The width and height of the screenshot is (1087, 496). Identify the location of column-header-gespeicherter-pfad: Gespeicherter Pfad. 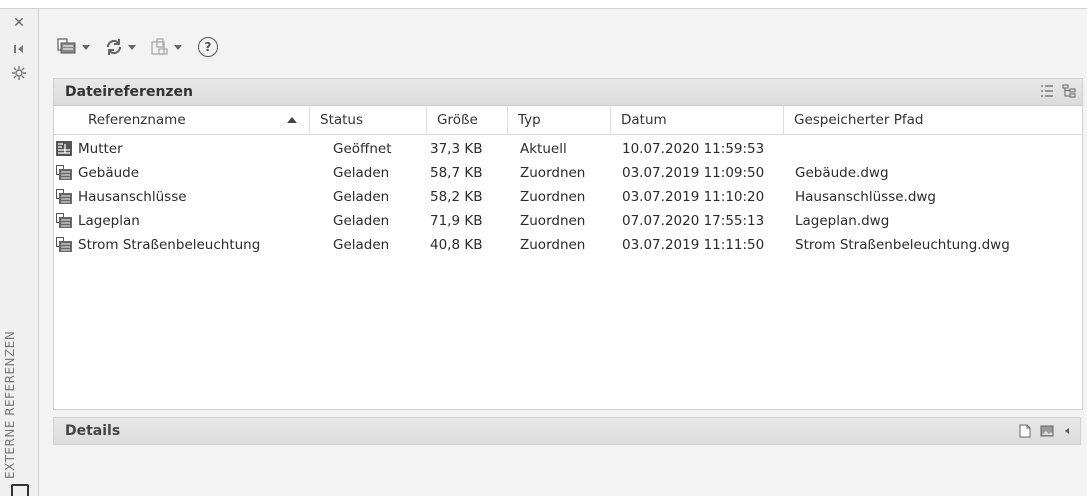
(933, 120).